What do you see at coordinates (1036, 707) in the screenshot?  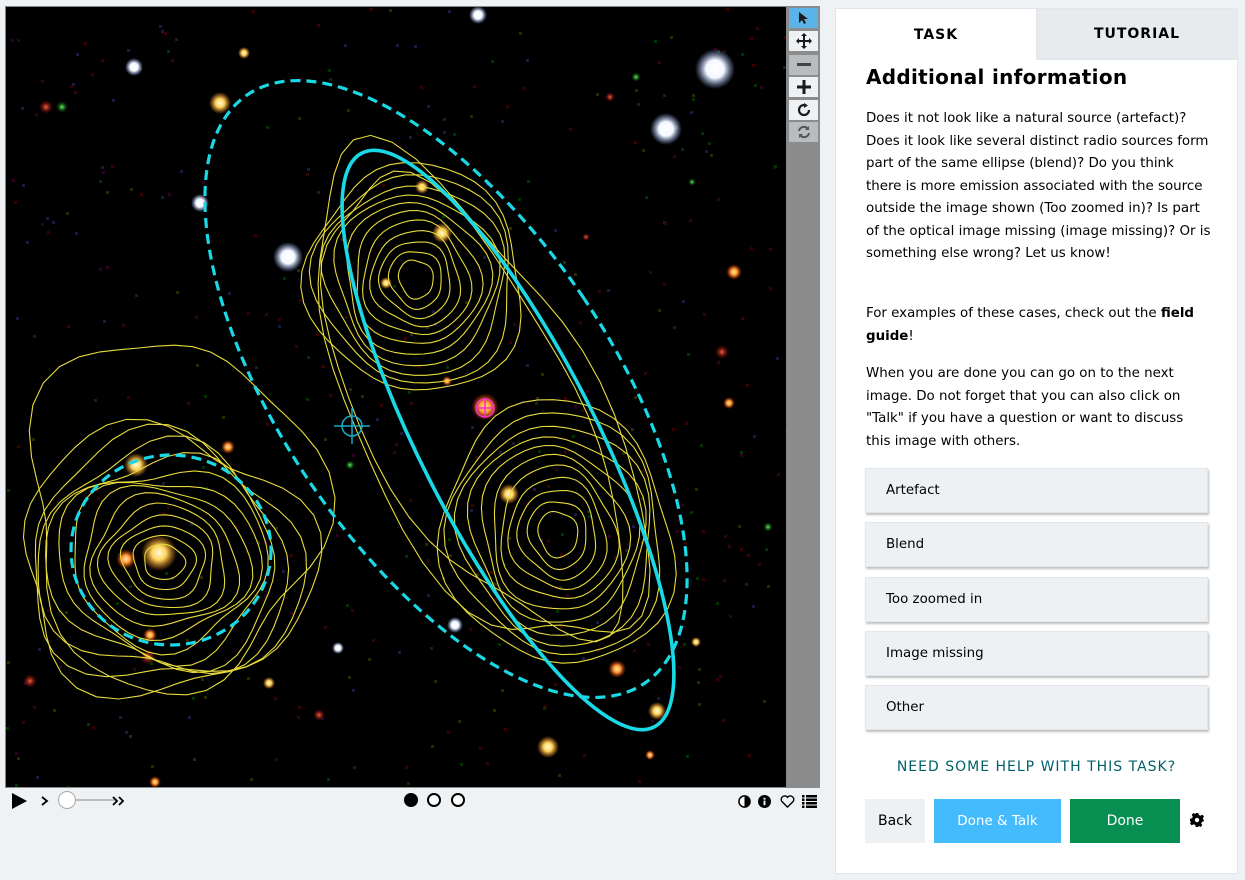 I see `answer-other: Other` at bounding box center [1036, 707].